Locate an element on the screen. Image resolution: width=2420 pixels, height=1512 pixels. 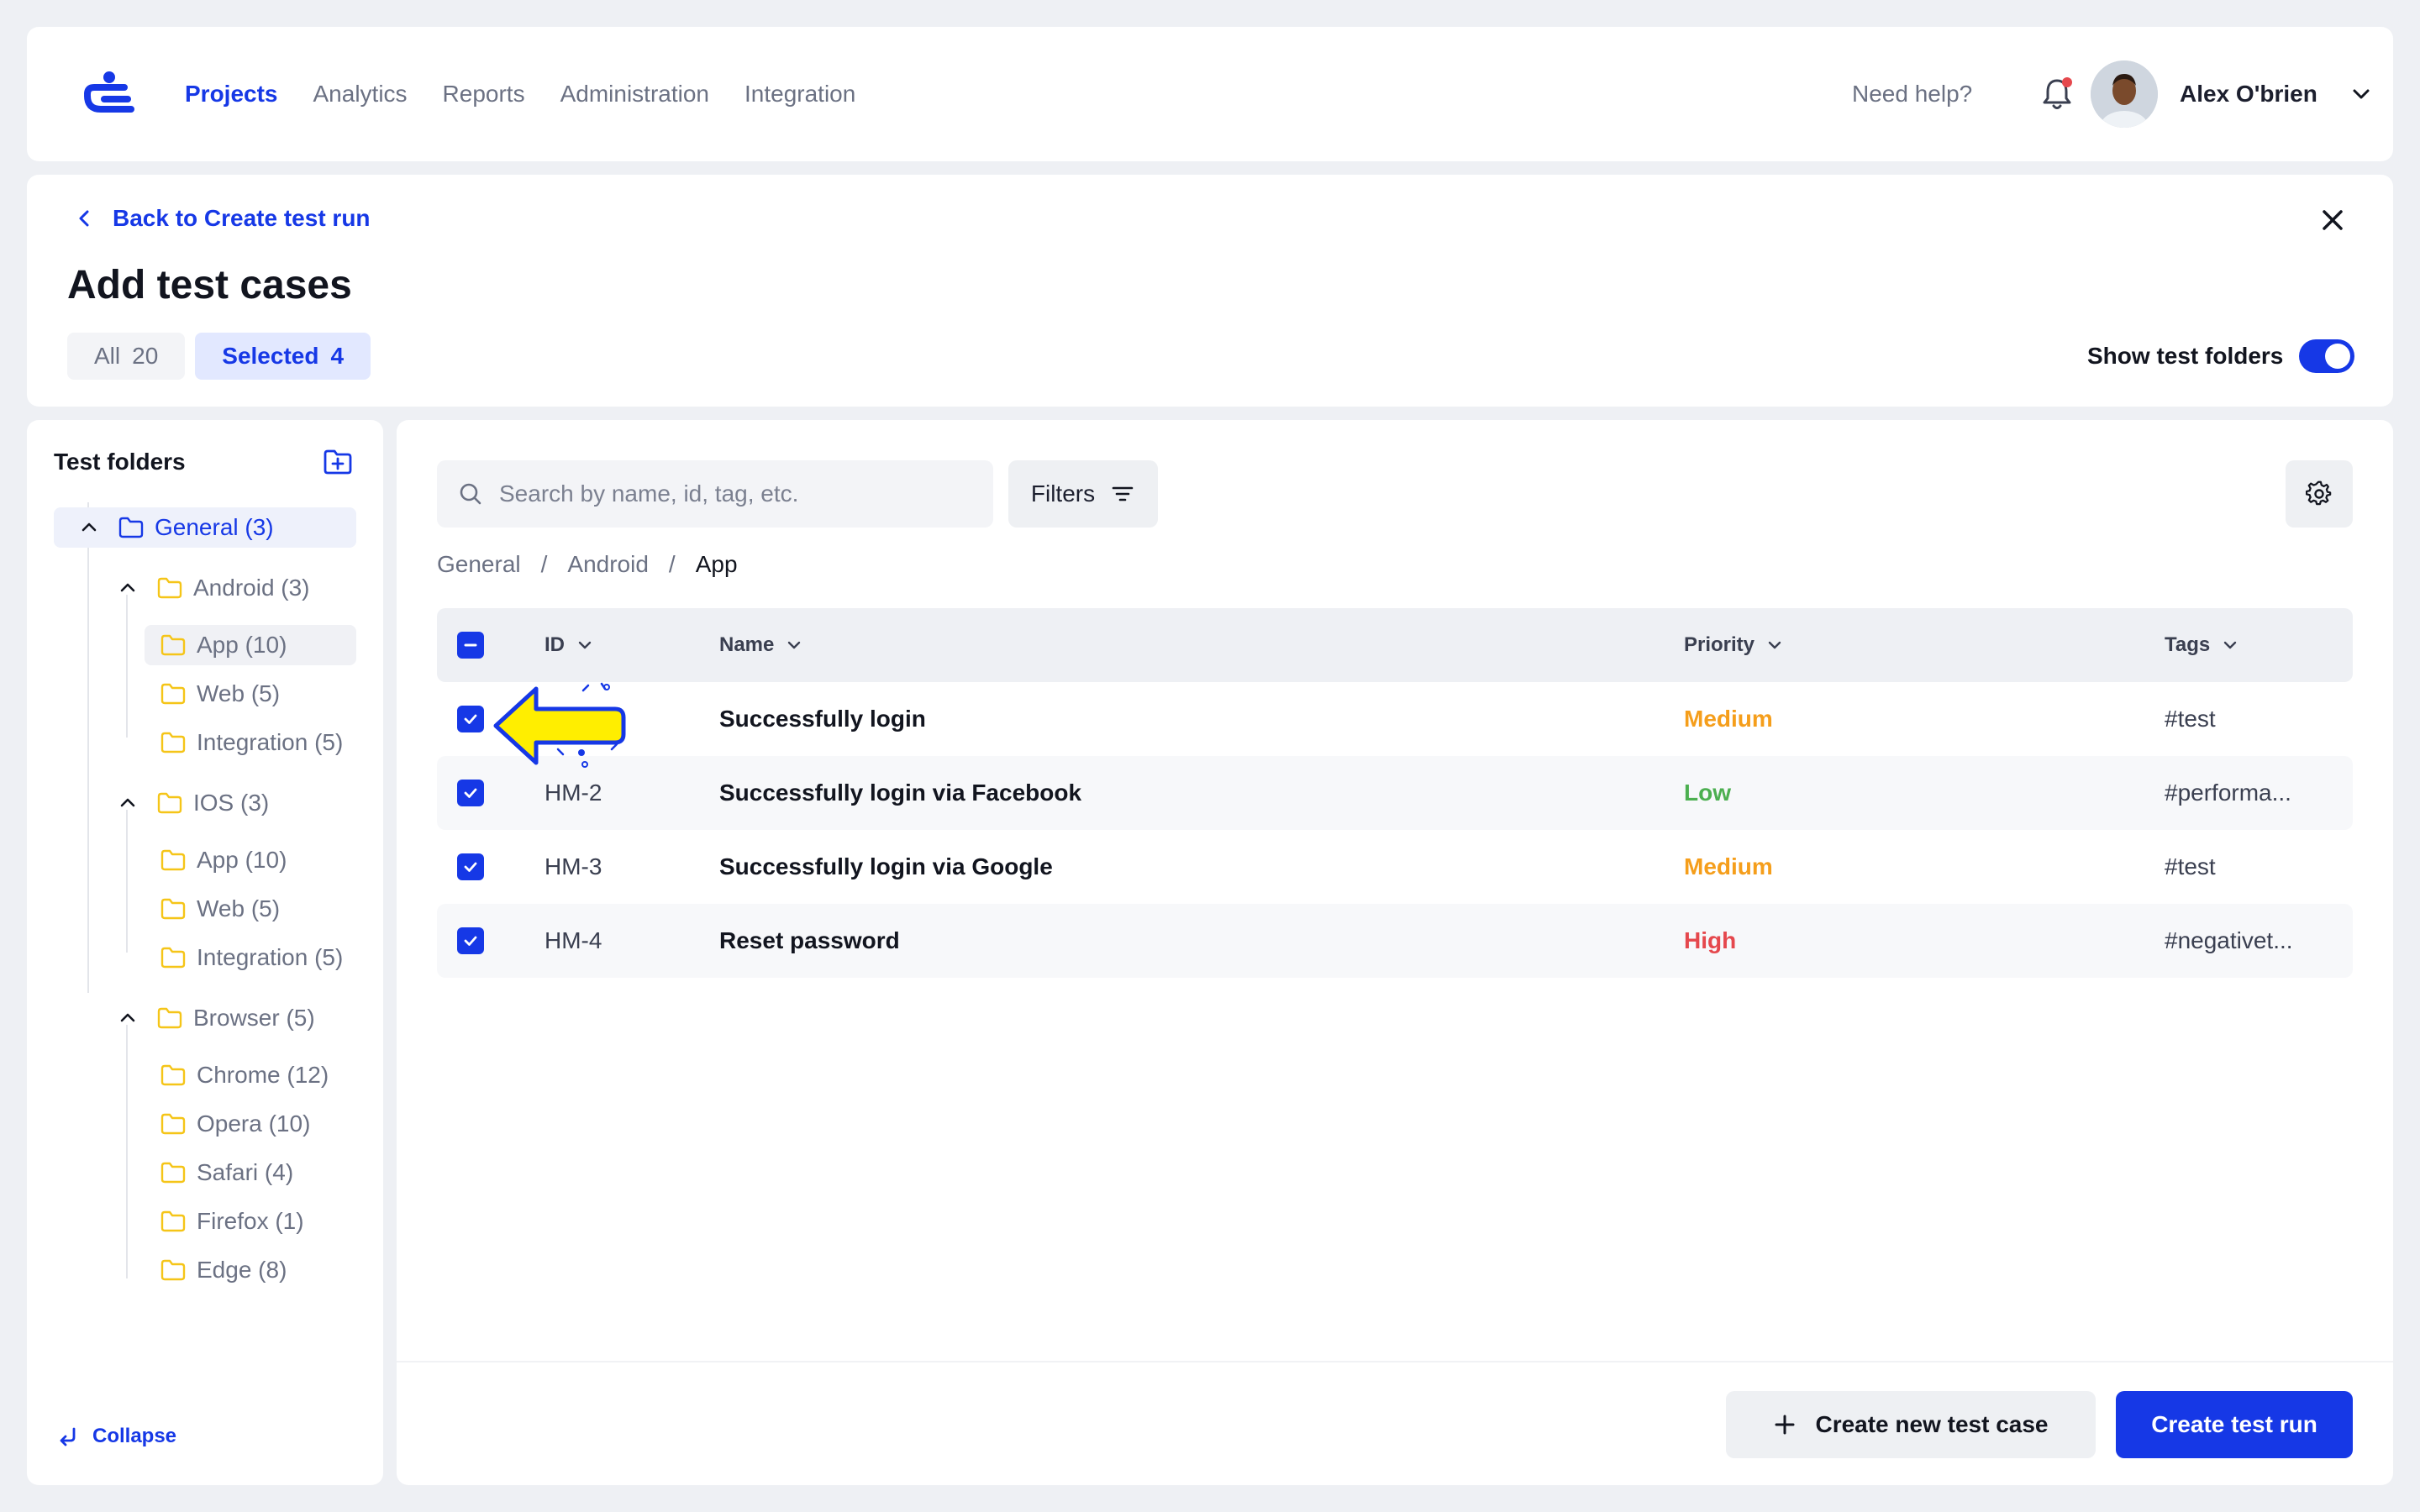
table-settings-button is located at coordinates (2320, 494).